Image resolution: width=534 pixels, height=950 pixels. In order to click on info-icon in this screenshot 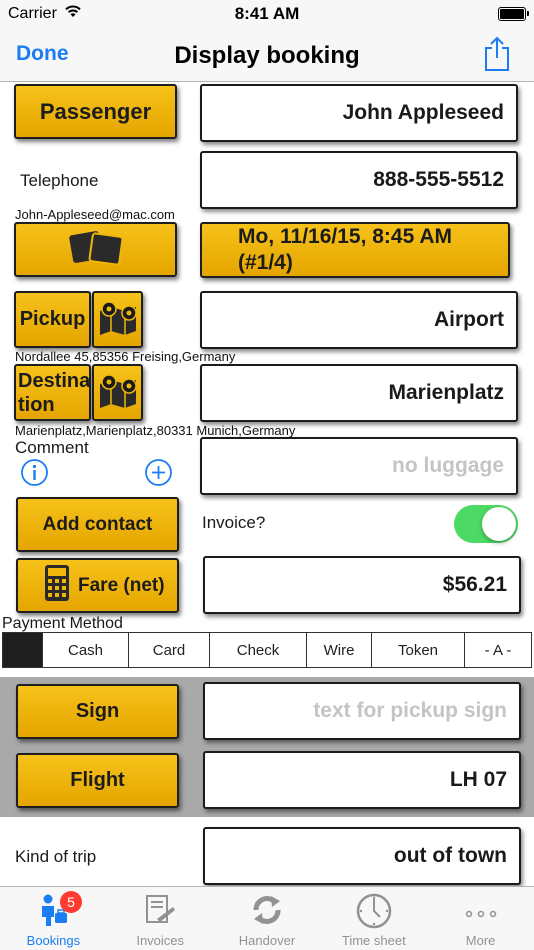, I will do `click(34, 472)`.